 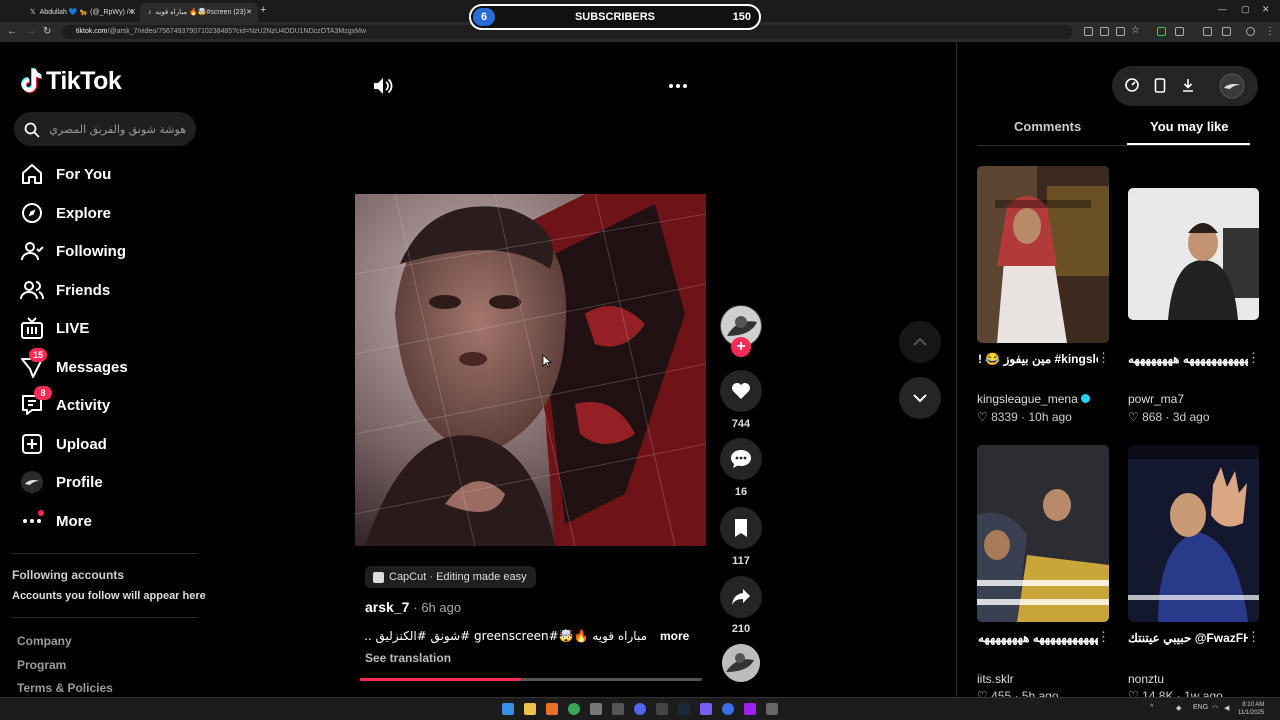 What do you see at coordinates (1232, 86) in the screenshot?
I see `profile-button` at bounding box center [1232, 86].